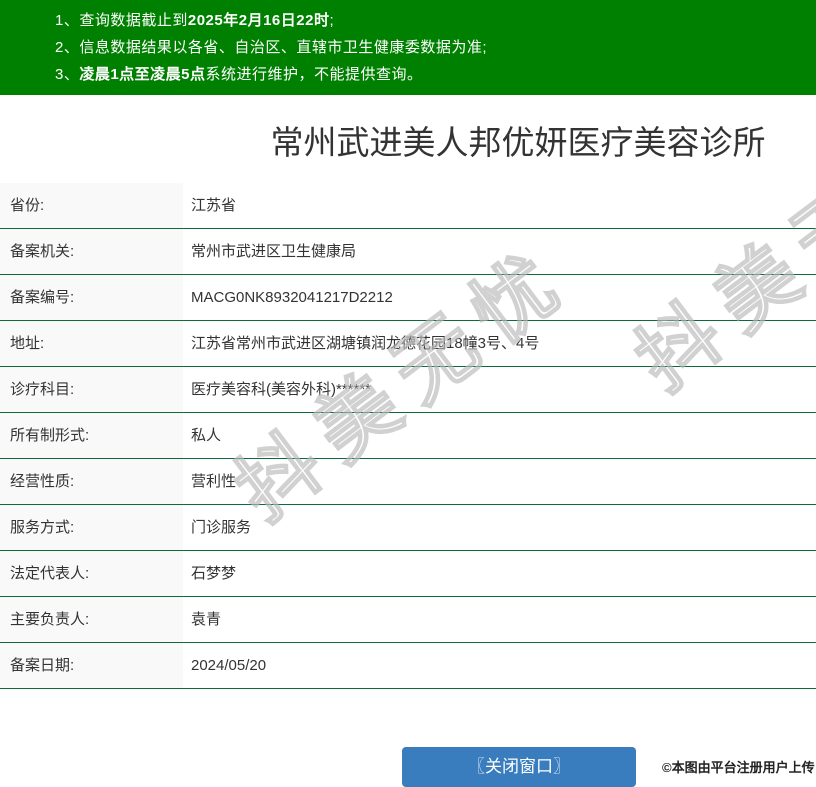 This screenshot has width=816, height=787. Describe the element at coordinates (292, 297) in the screenshot. I see `row-value: MACG0NK8932041217D2212` at that location.